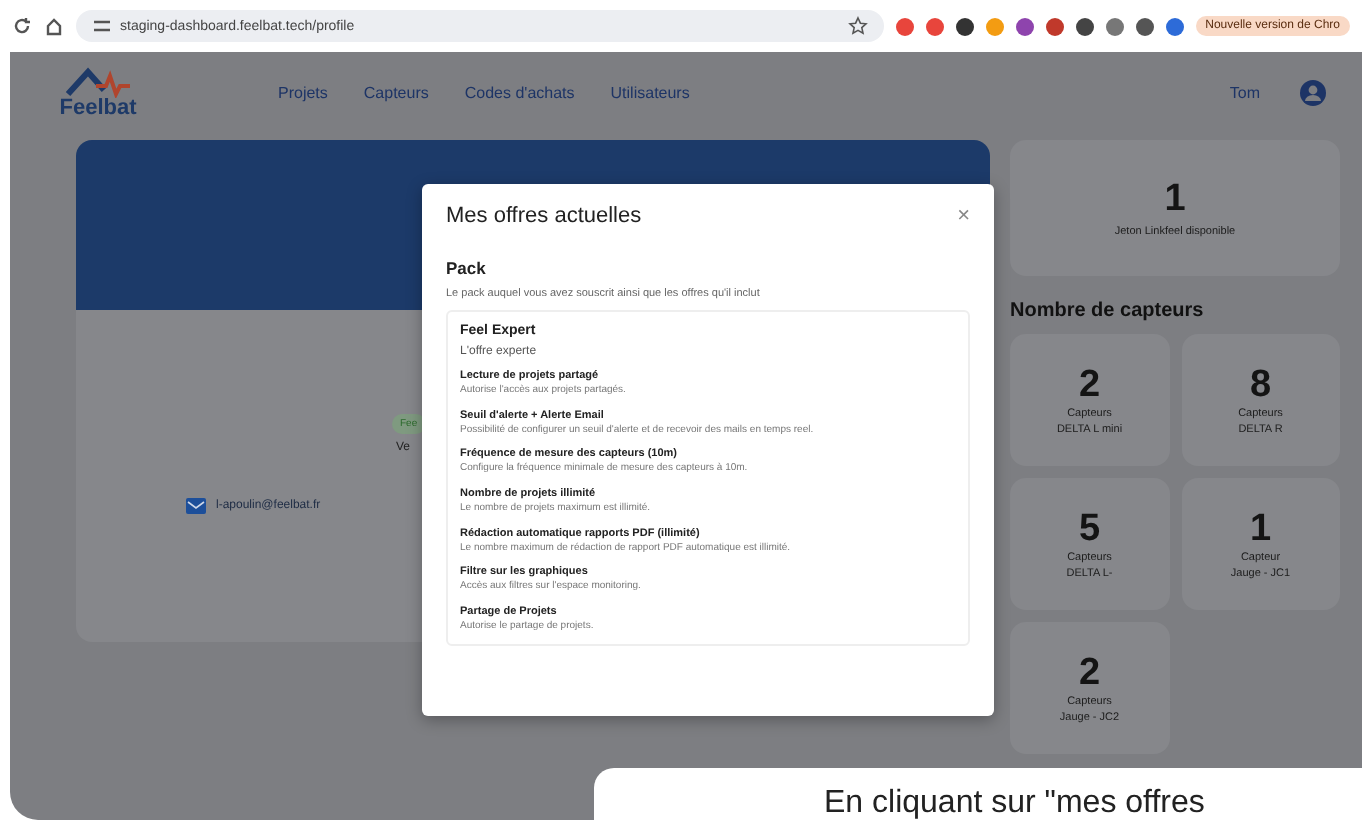 This screenshot has height=832, width=1362. I want to click on section-title: Nombre de capteurs, so click(1108, 311).